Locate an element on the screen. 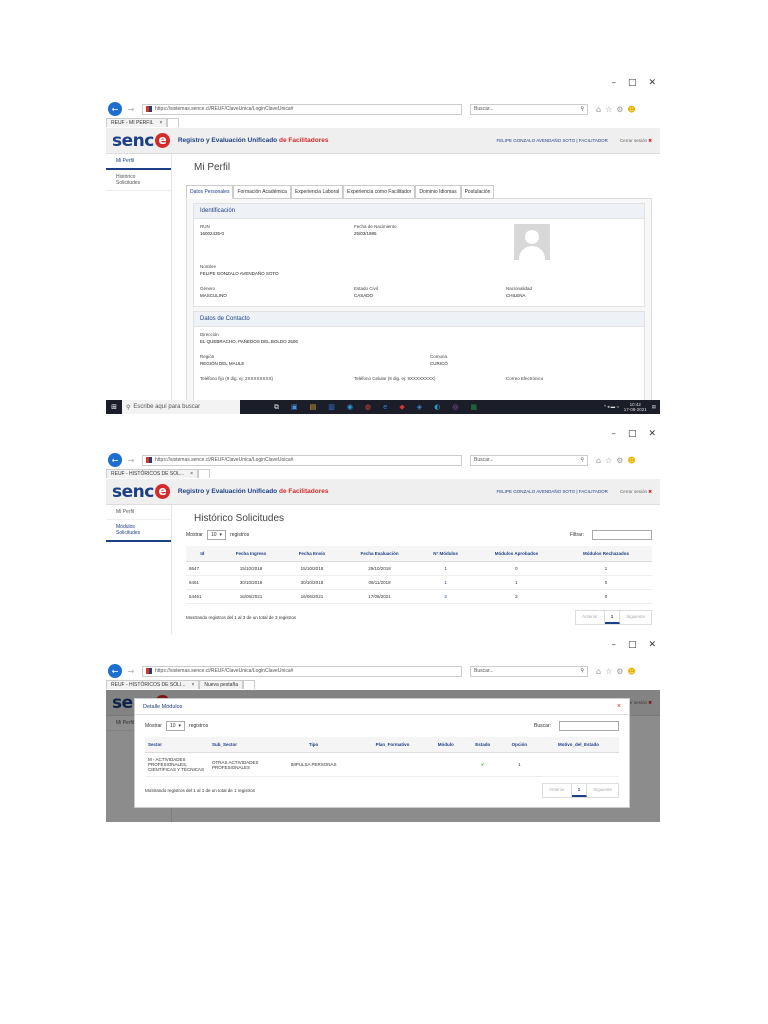  column-header: Módulos Rechazados is located at coordinates (606, 554).